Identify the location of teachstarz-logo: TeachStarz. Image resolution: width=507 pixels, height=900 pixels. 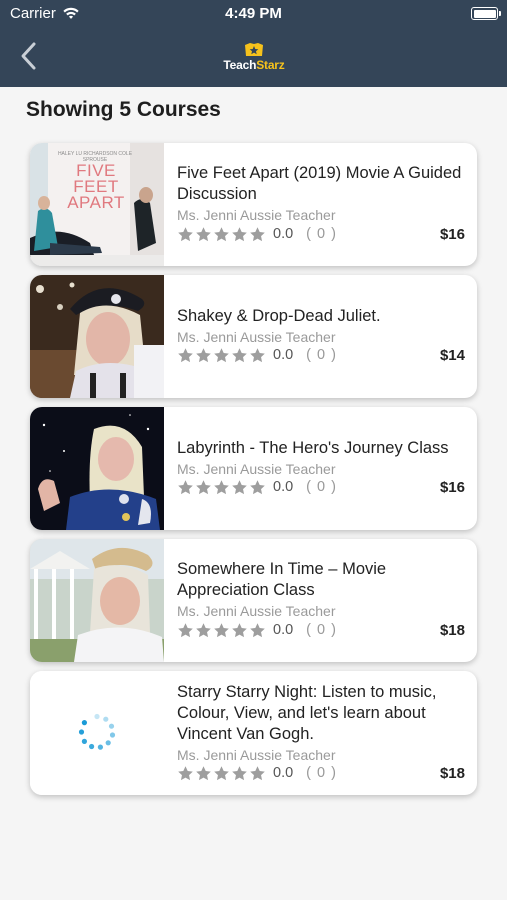
(254, 58).